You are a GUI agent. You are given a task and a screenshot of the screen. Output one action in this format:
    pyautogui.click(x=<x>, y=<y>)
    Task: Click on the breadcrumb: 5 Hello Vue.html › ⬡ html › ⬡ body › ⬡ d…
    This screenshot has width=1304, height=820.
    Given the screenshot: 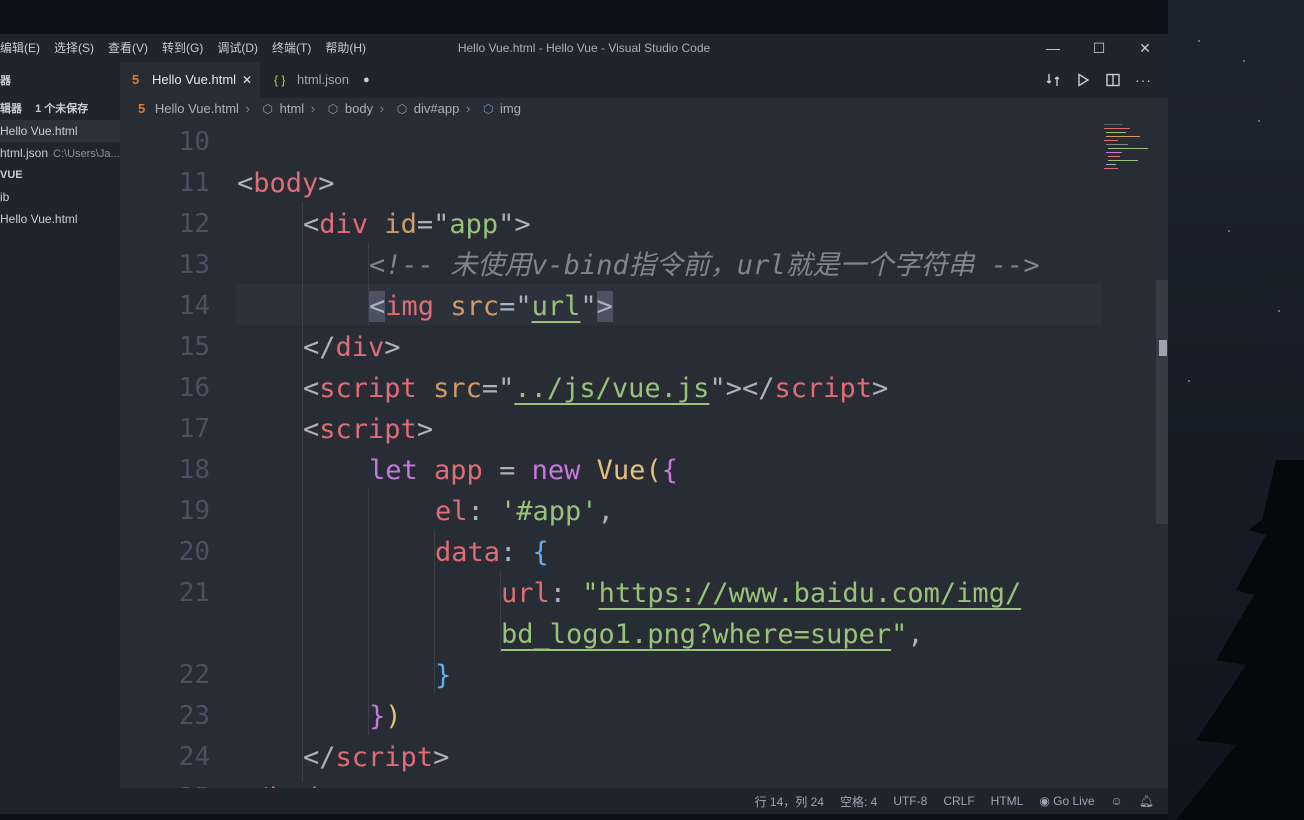 What is the action you would take?
    pyautogui.click(x=644, y=109)
    